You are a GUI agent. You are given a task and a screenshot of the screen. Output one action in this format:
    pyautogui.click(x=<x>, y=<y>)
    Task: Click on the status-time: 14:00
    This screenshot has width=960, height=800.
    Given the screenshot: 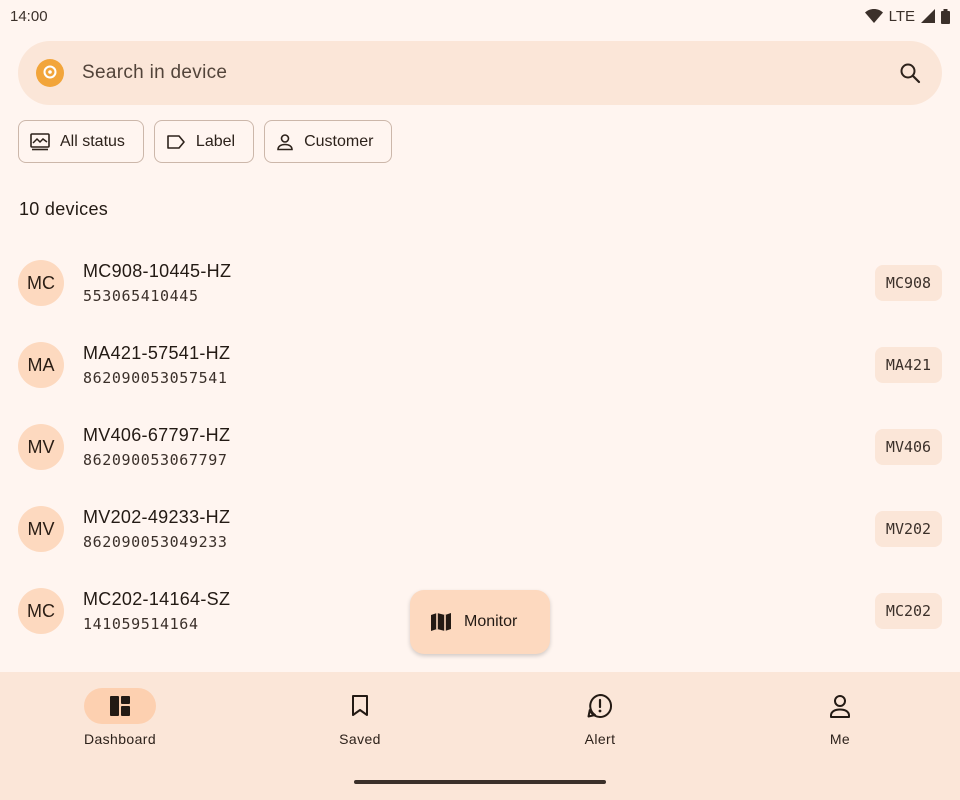 What is the action you would take?
    pyautogui.click(x=29, y=16)
    